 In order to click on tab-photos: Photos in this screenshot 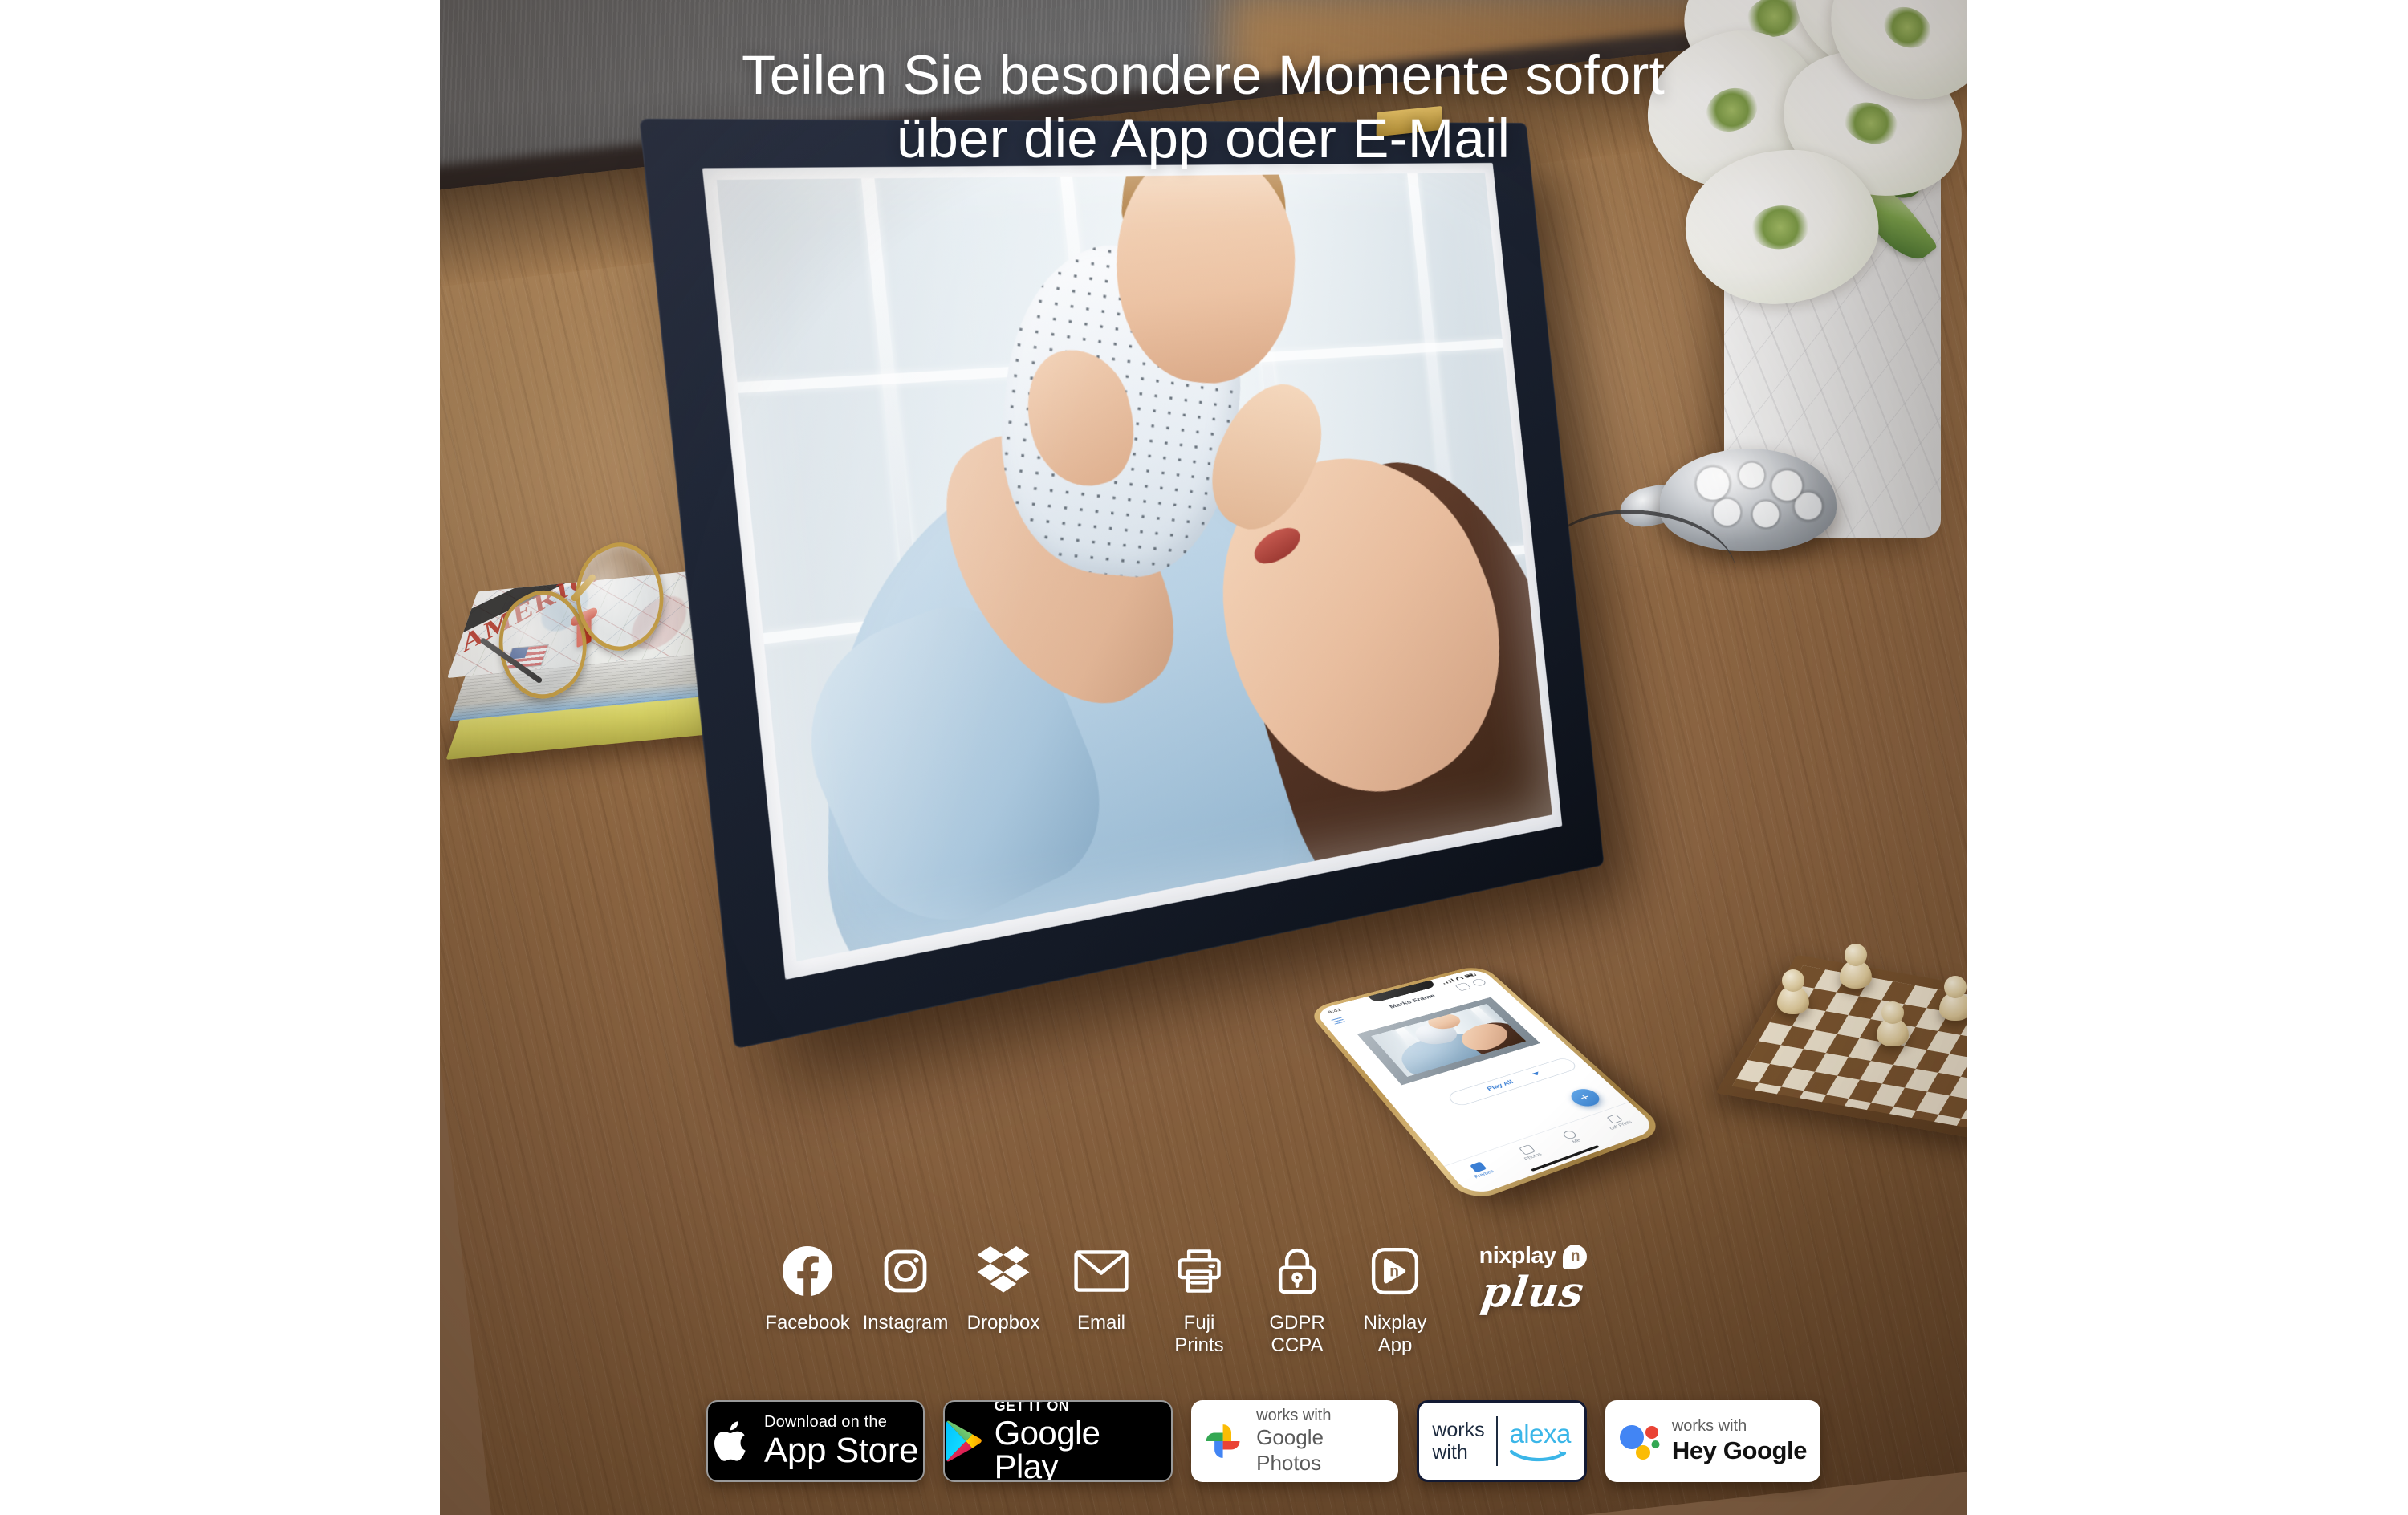, I will do `click(1529, 1152)`.